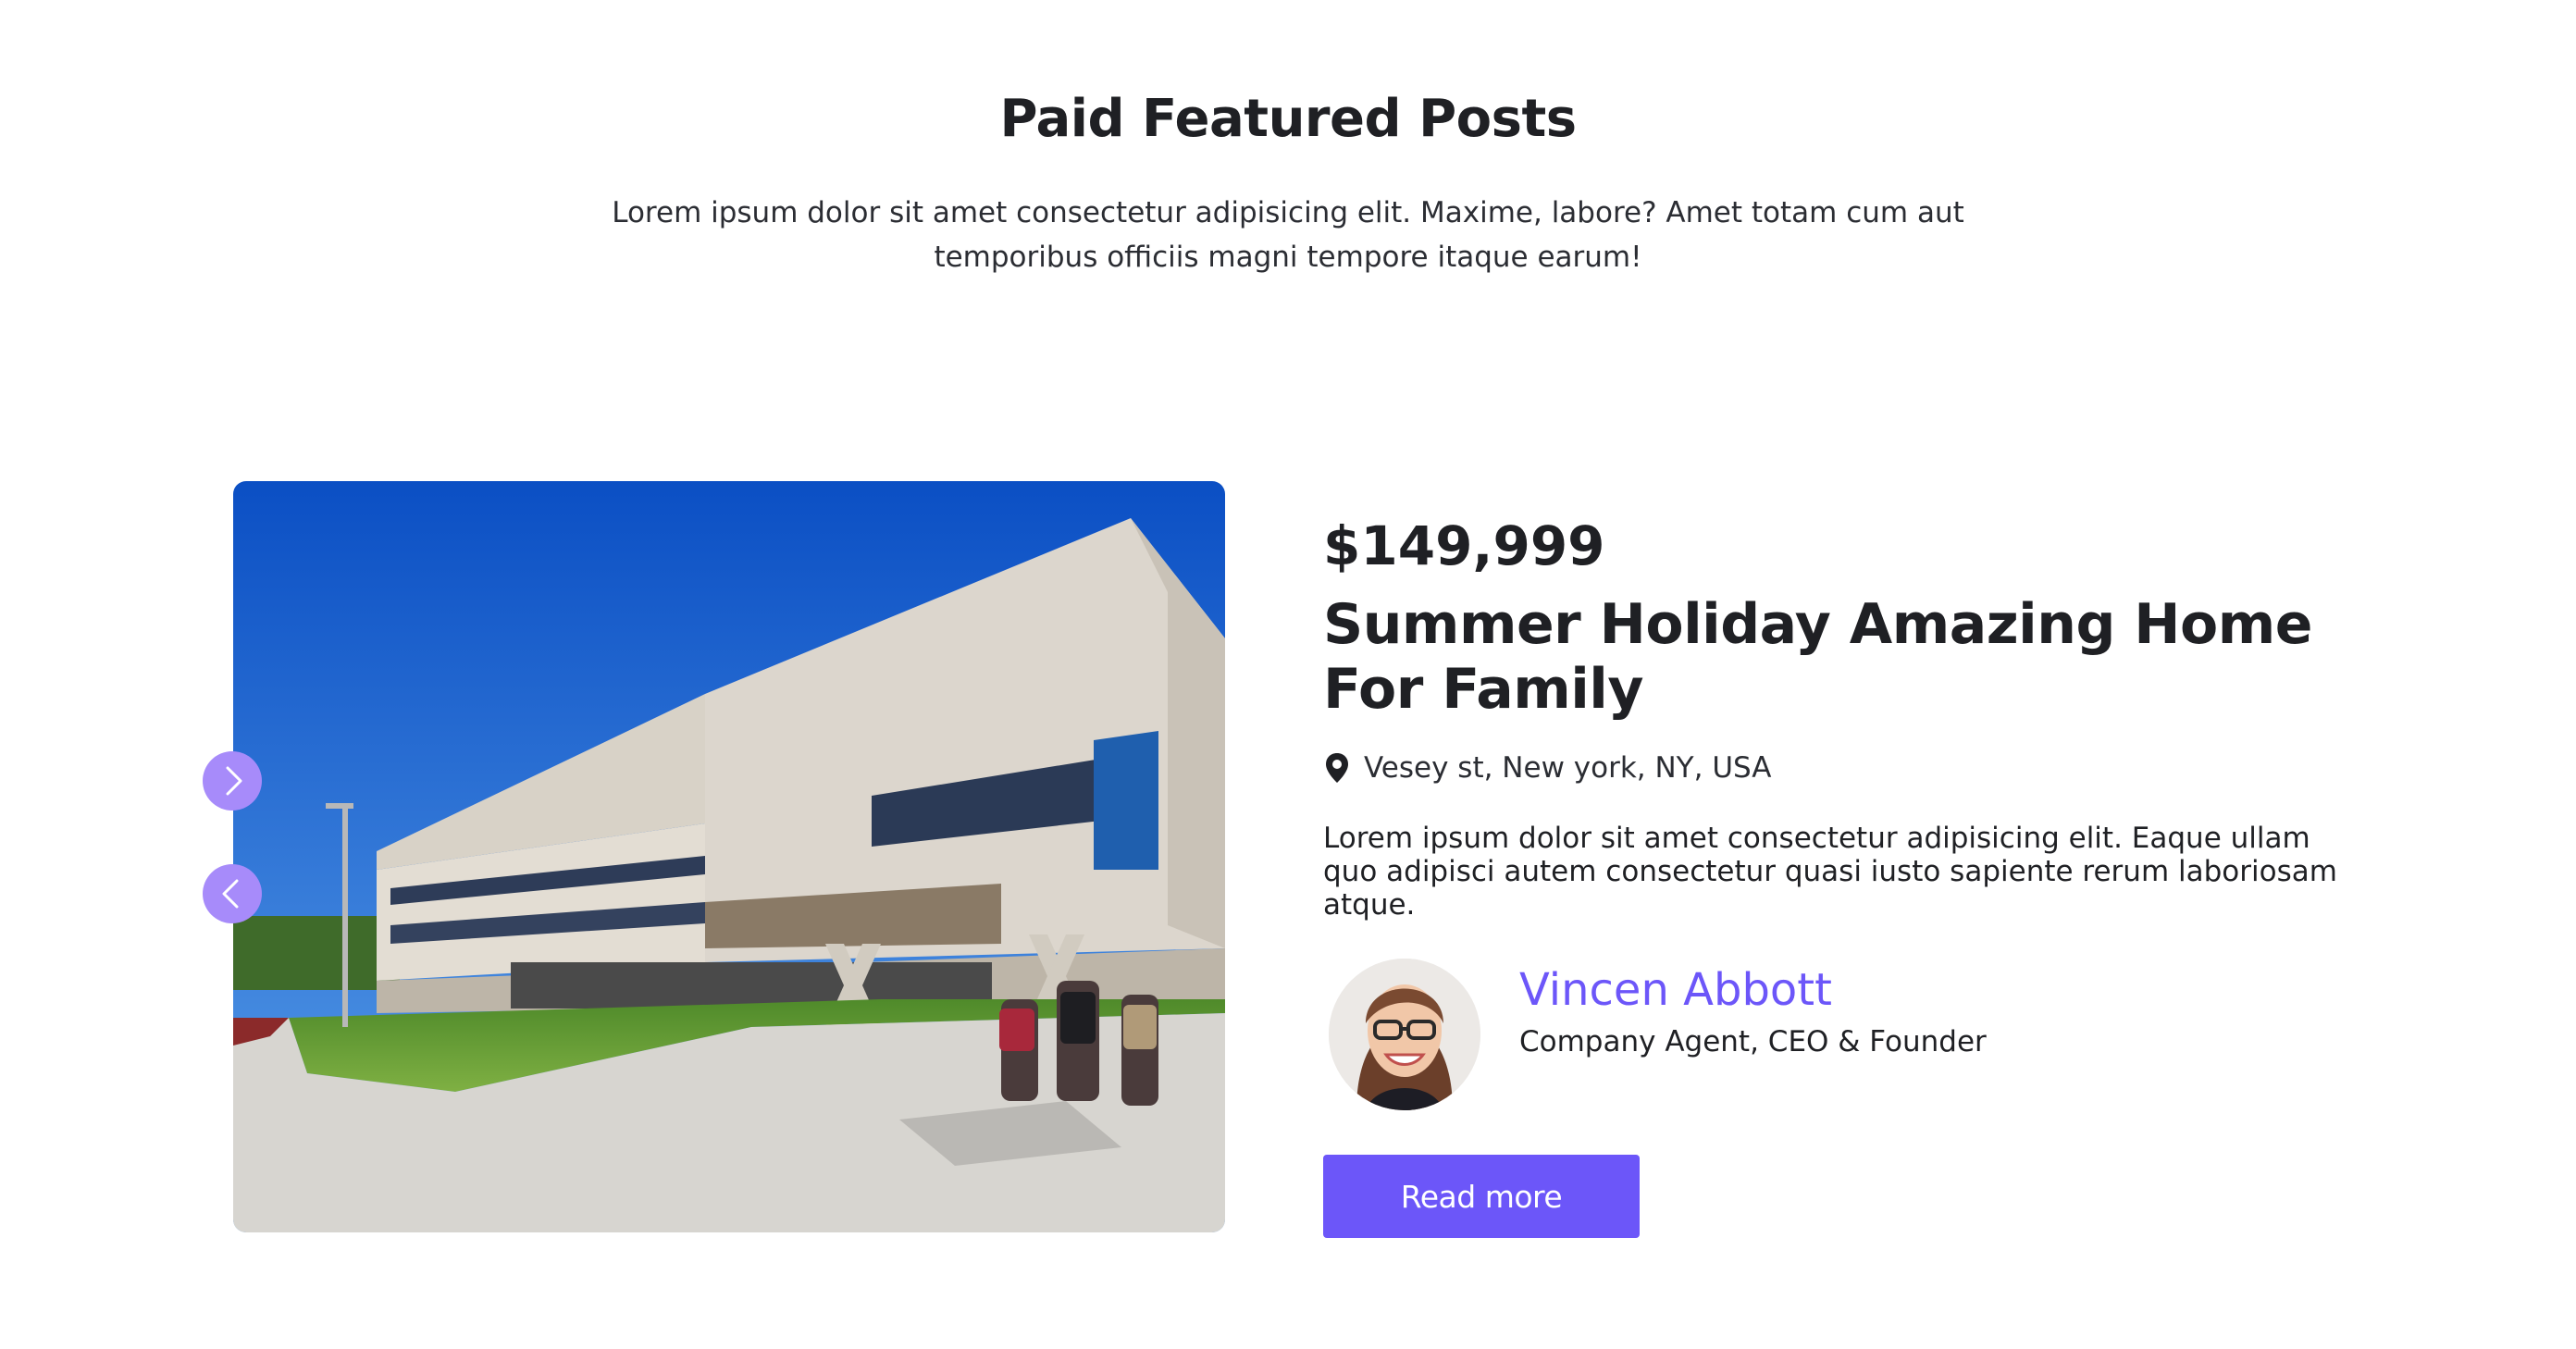 The height and width of the screenshot is (1349, 2576). I want to click on agent-avatar, so click(1405, 1034).